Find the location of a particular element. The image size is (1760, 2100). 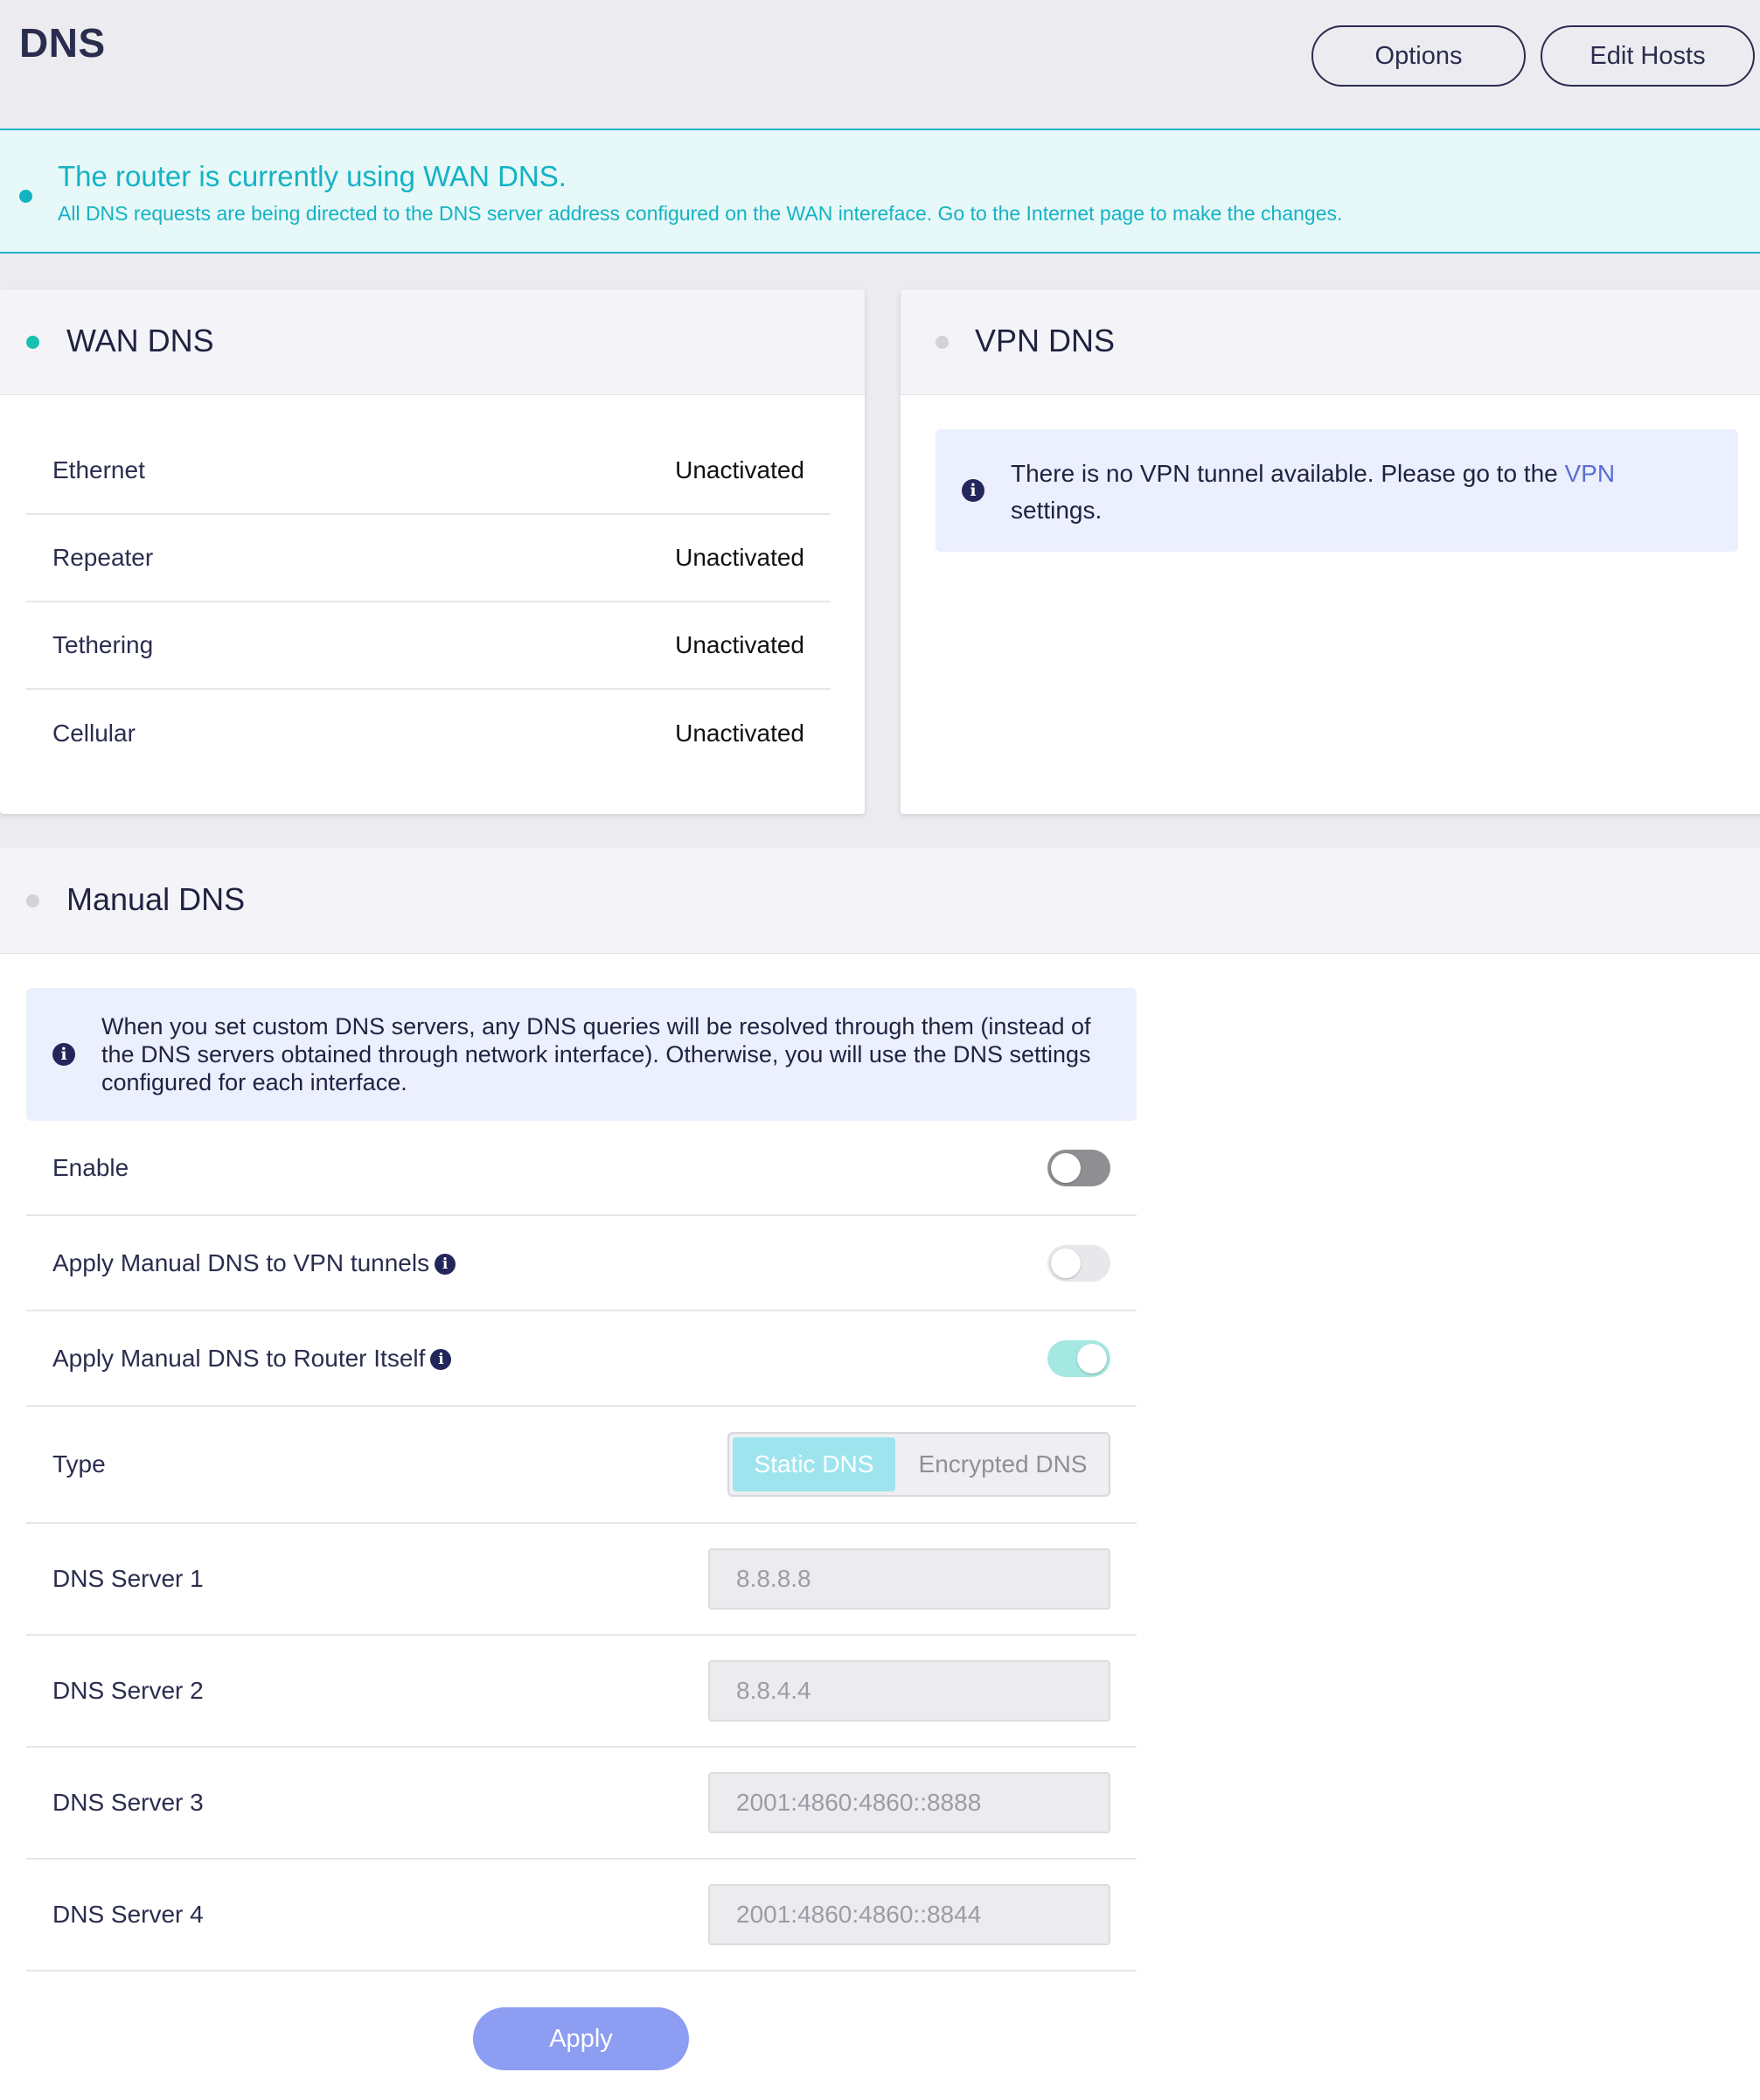

dns-server-label: DNS Server 4 is located at coordinates (128, 1914).